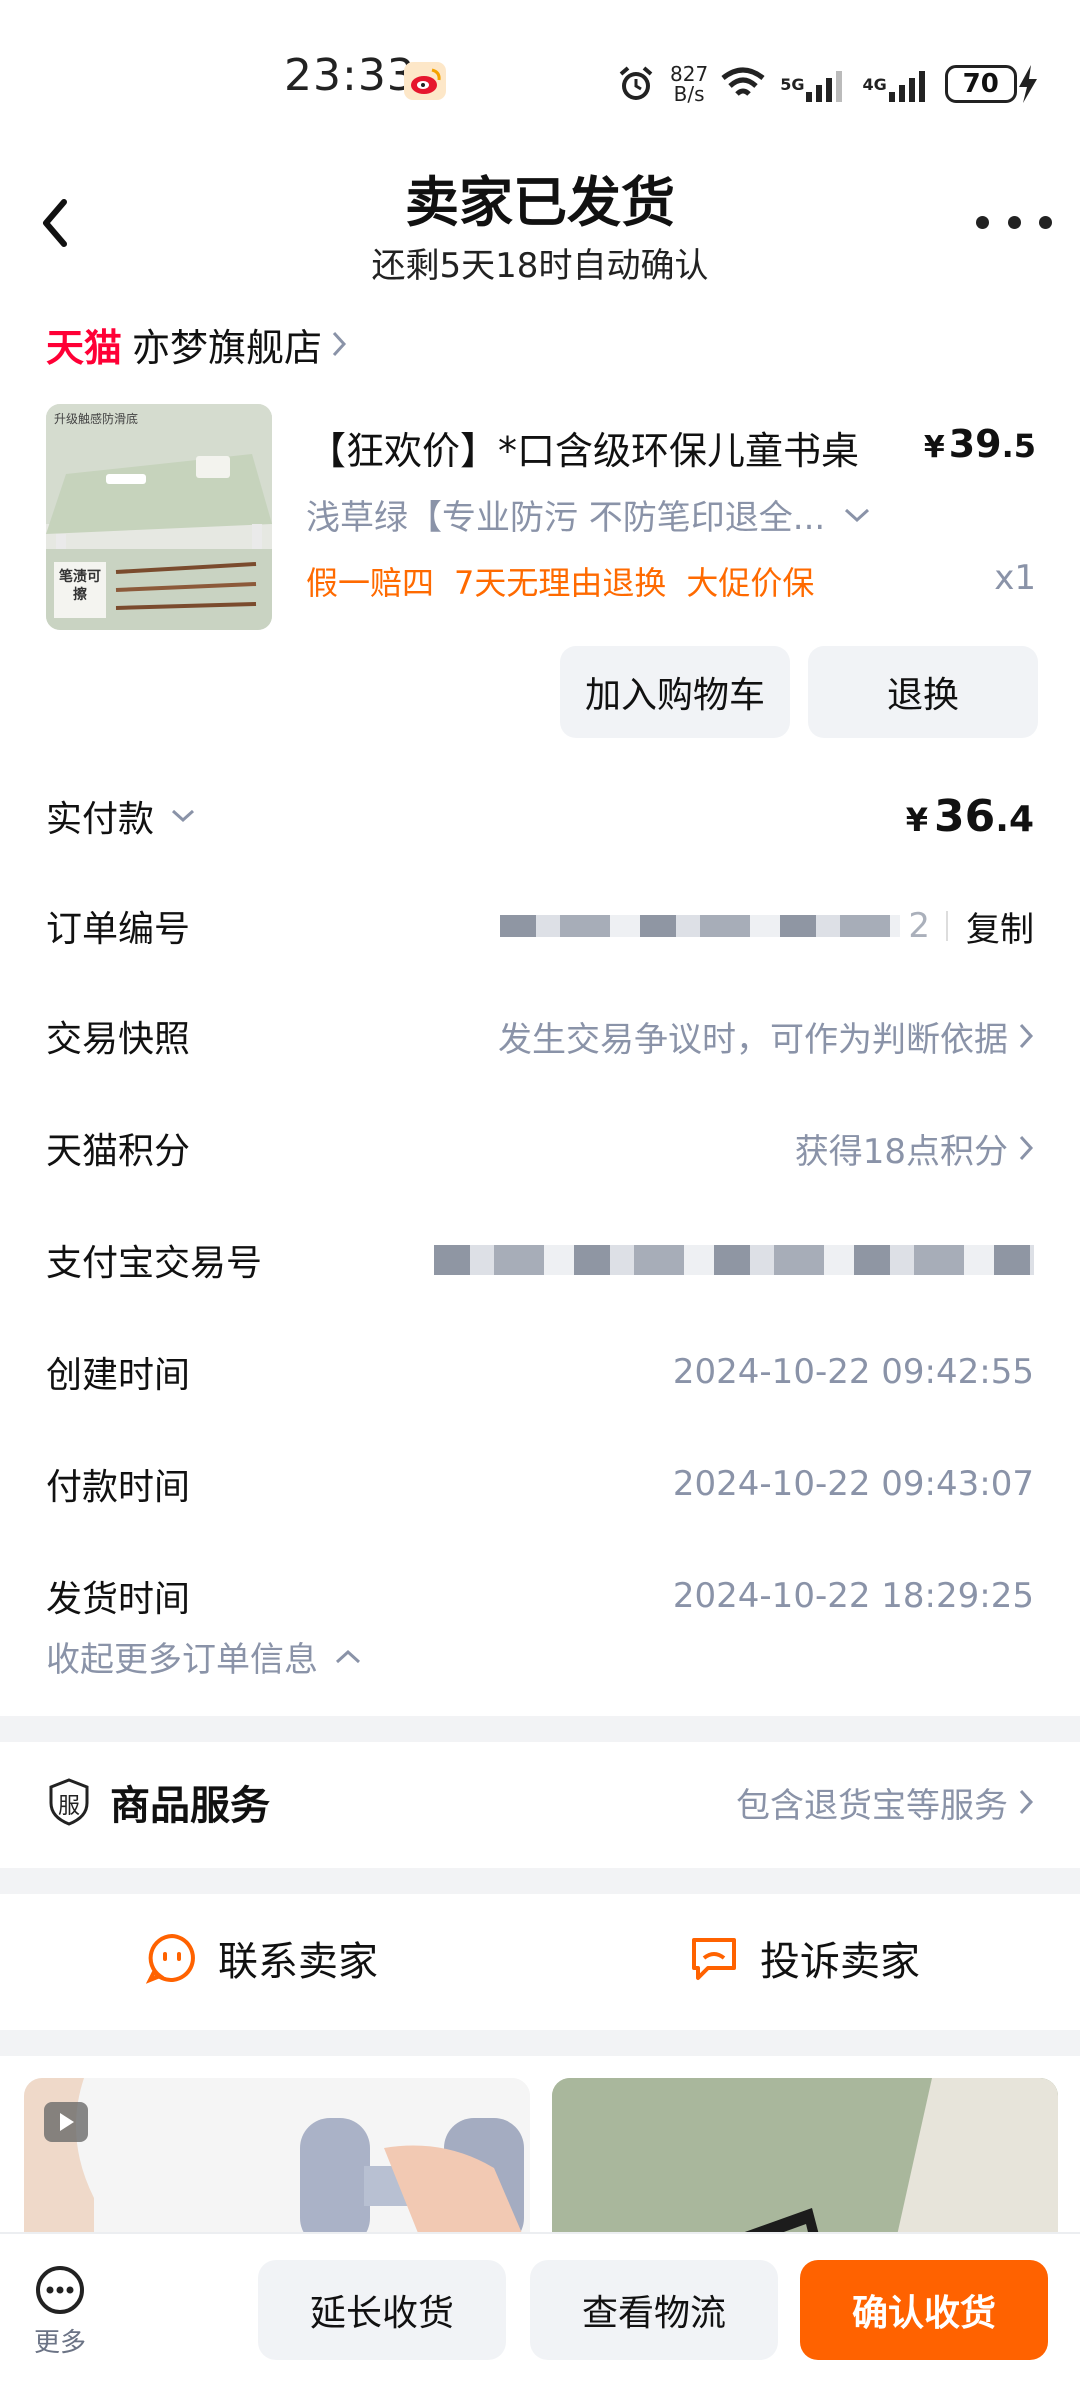  I want to click on product-image-caption: 升级触感防滑底, so click(96, 419).